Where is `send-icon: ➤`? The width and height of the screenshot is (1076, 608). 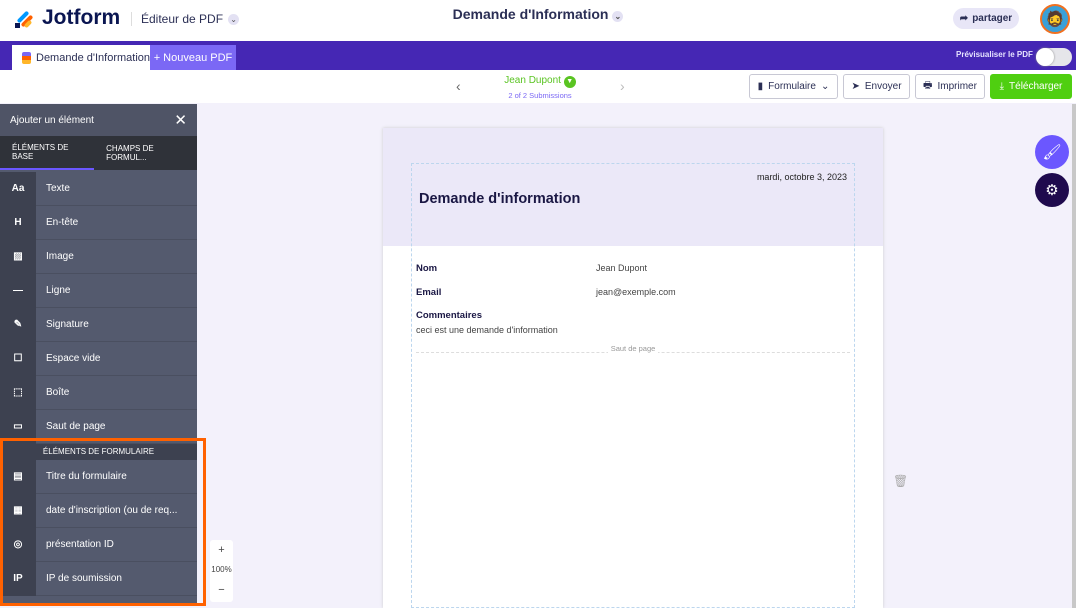
send-icon: ➤ is located at coordinates (855, 86).